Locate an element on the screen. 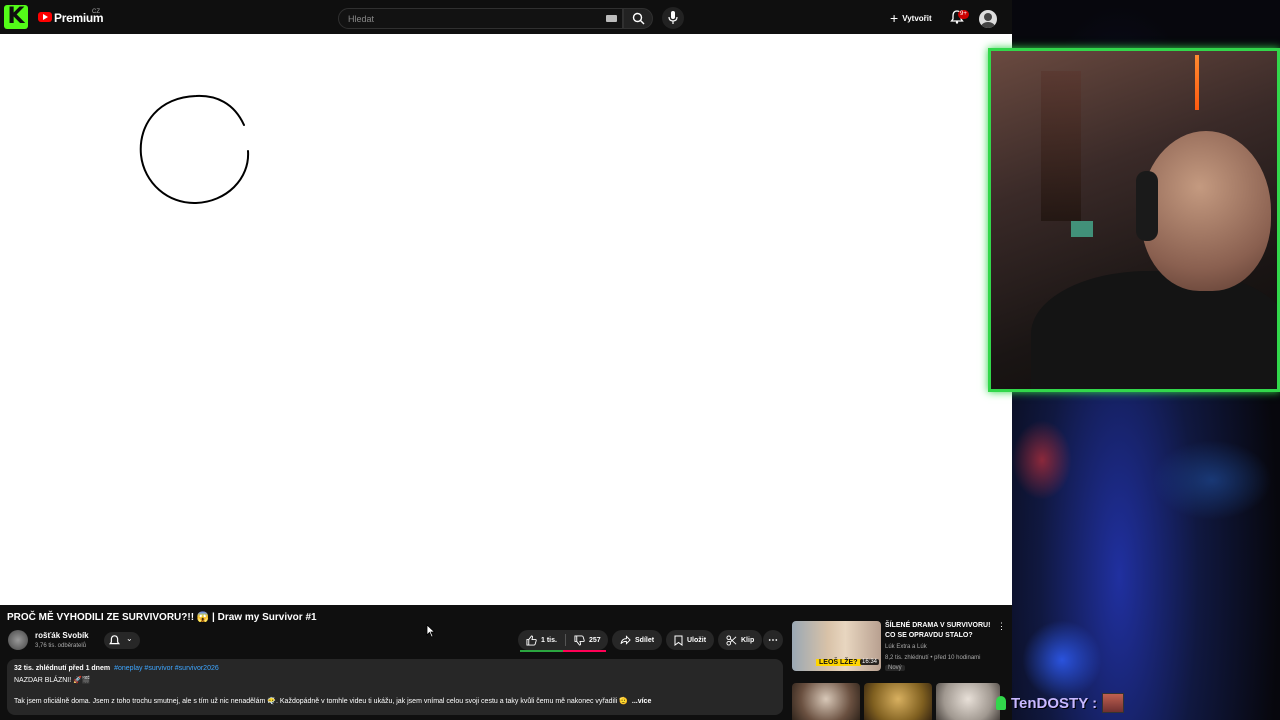  search-input: Hledat is located at coordinates (480, 18).